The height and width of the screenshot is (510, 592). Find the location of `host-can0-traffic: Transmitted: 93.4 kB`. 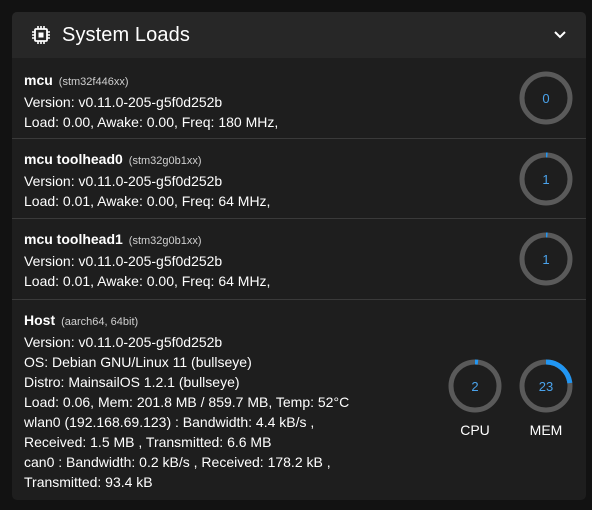

host-can0-traffic: Transmitted: 93.4 kB is located at coordinates (88, 482).